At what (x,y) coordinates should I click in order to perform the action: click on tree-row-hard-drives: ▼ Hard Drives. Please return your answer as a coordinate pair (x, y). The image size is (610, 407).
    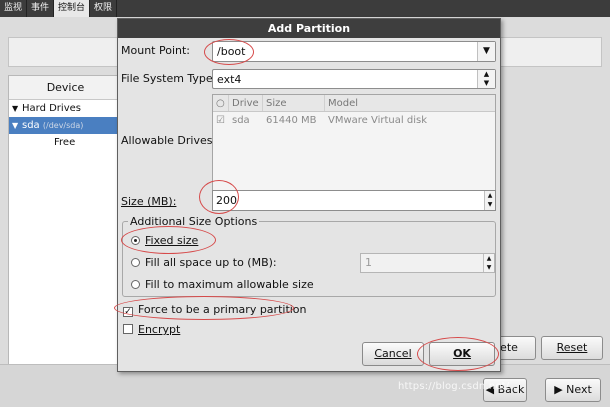
    Looking at the image, I should click on (65, 108).